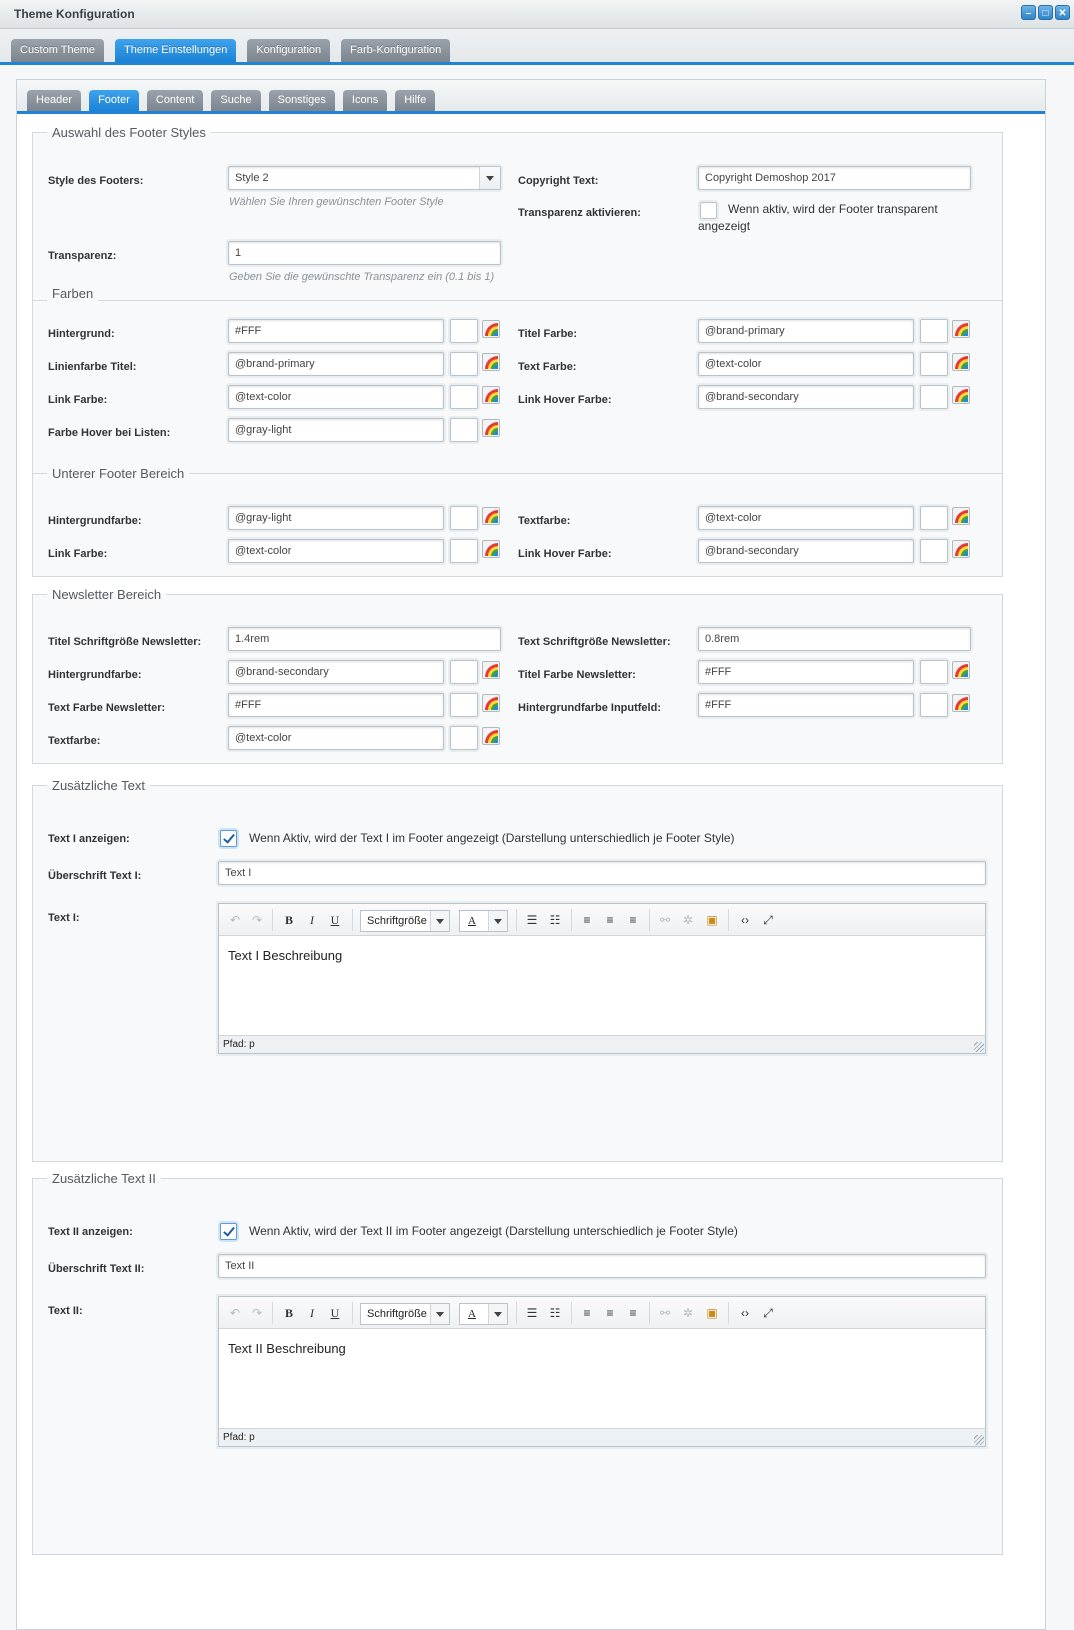  I want to click on copyright-input: Copyright Demoshop 2017, so click(834, 178).